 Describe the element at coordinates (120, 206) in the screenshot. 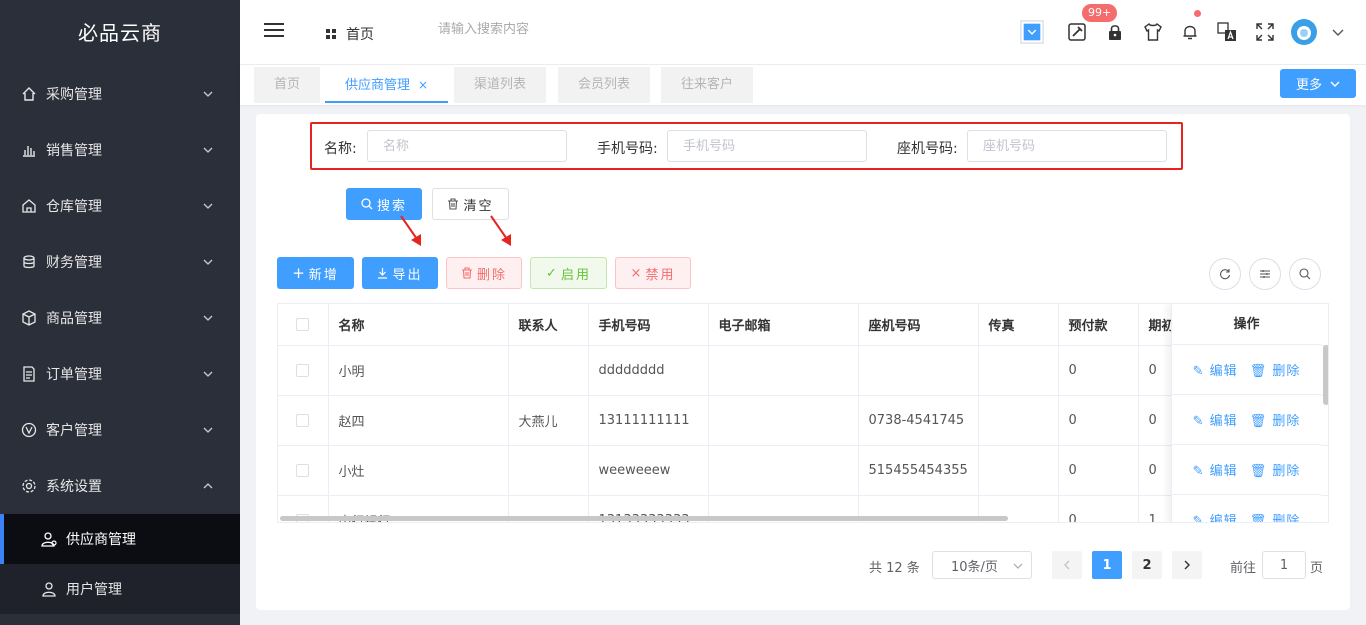

I see `sidebar-item-warehouse: 仓库管理` at that location.